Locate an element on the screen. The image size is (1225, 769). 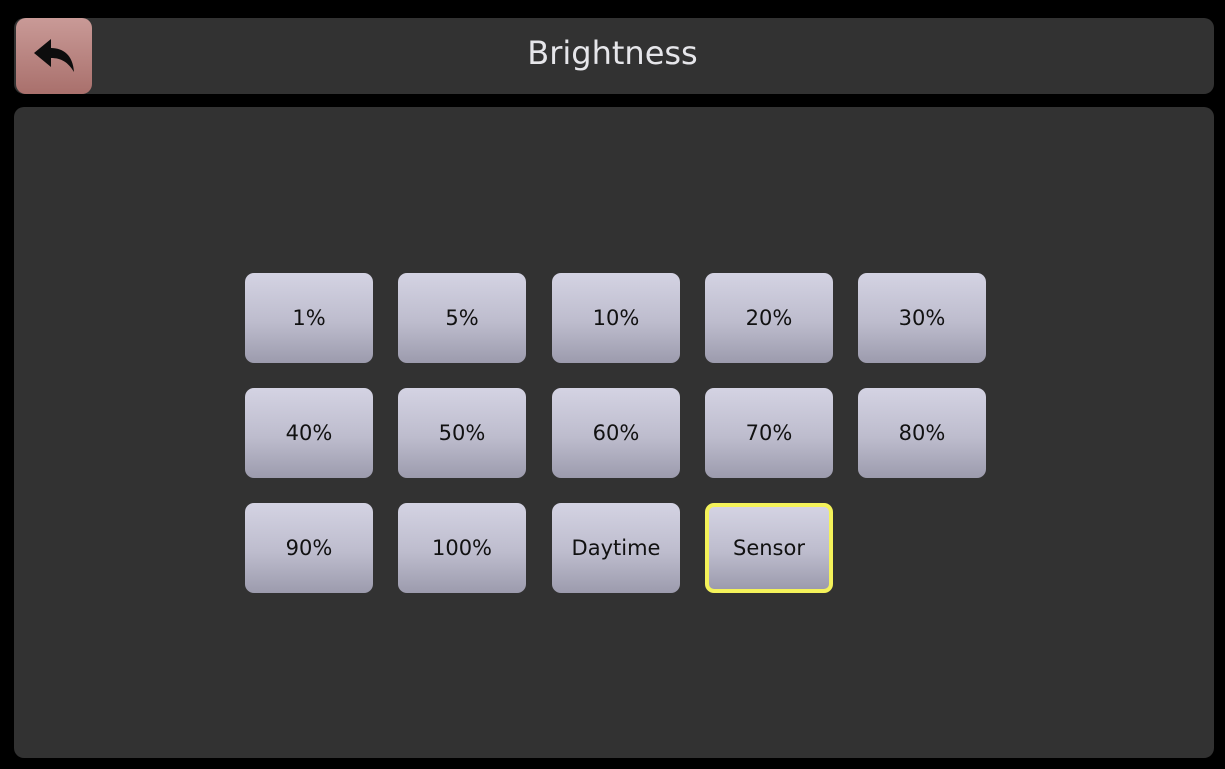
back-button is located at coordinates (54, 56).